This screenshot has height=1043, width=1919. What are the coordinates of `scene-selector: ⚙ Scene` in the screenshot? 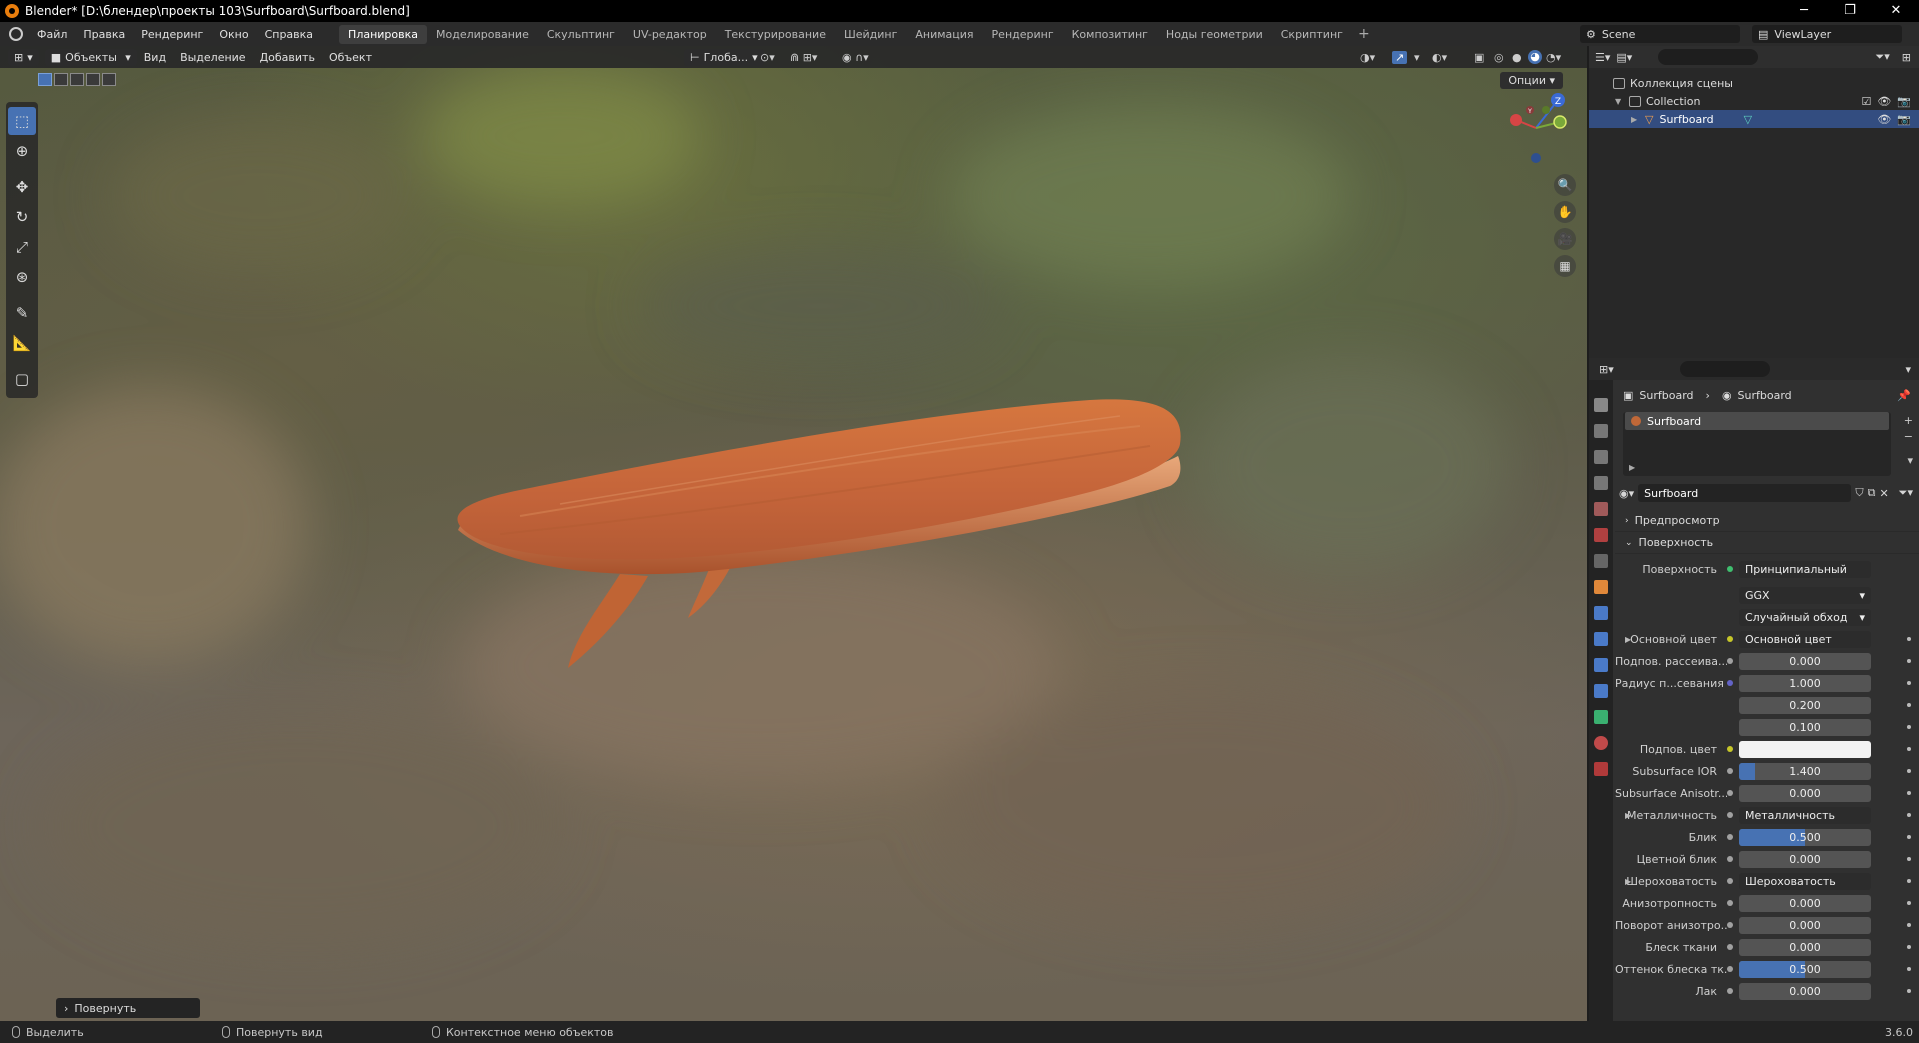 It's located at (1660, 34).